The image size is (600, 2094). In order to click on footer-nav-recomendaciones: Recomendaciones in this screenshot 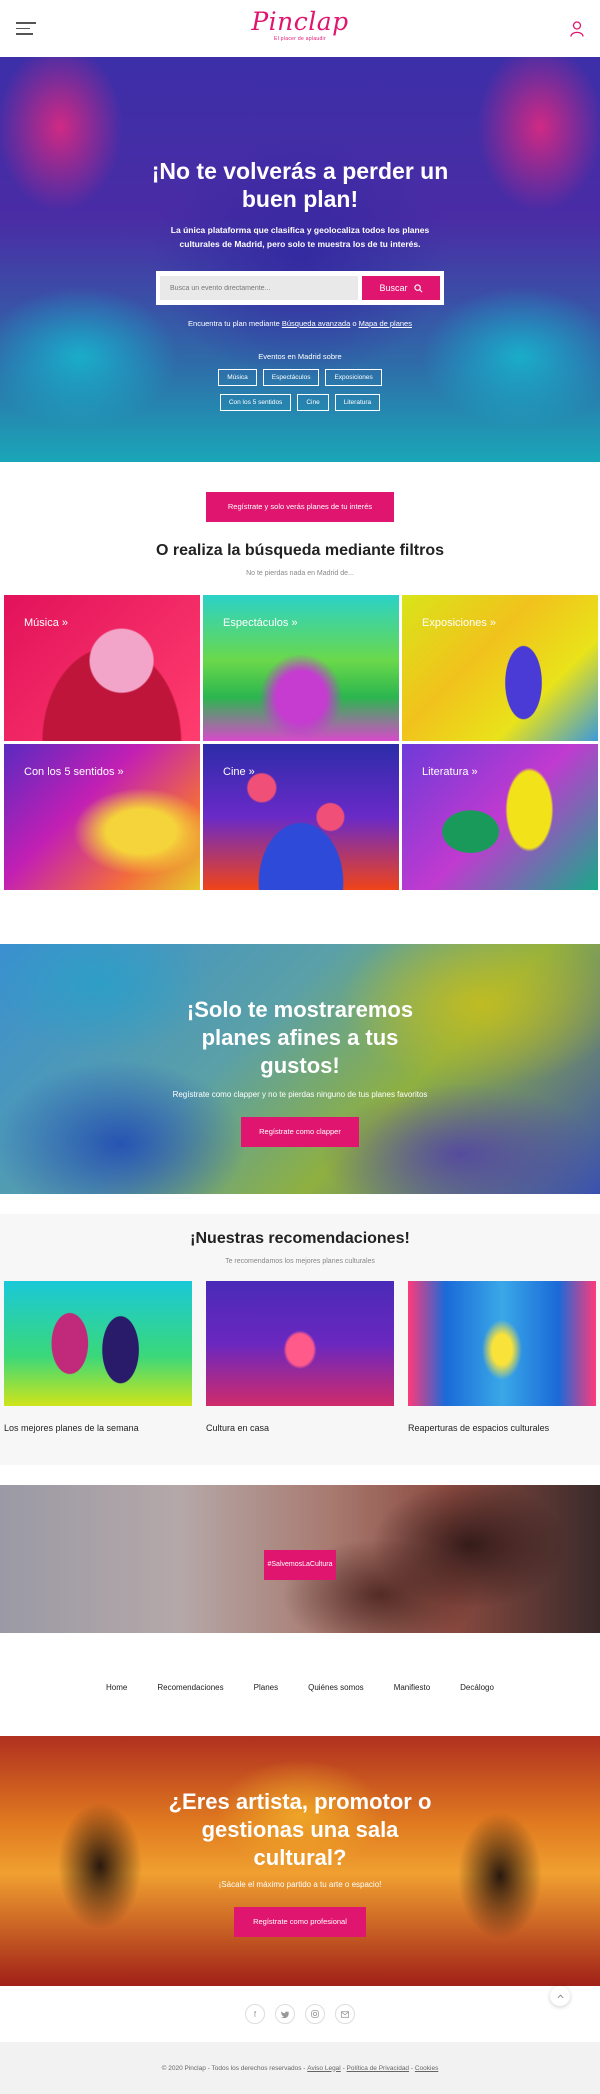, I will do `click(190, 1687)`.